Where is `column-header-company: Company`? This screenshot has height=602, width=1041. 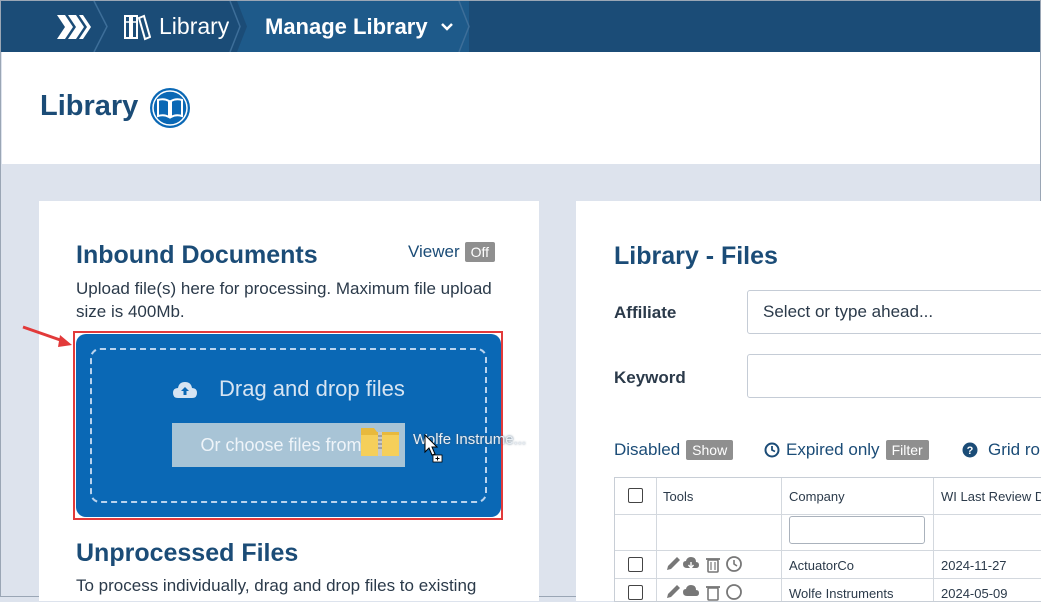 column-header-company: Company is located at coordinates (817, 496).